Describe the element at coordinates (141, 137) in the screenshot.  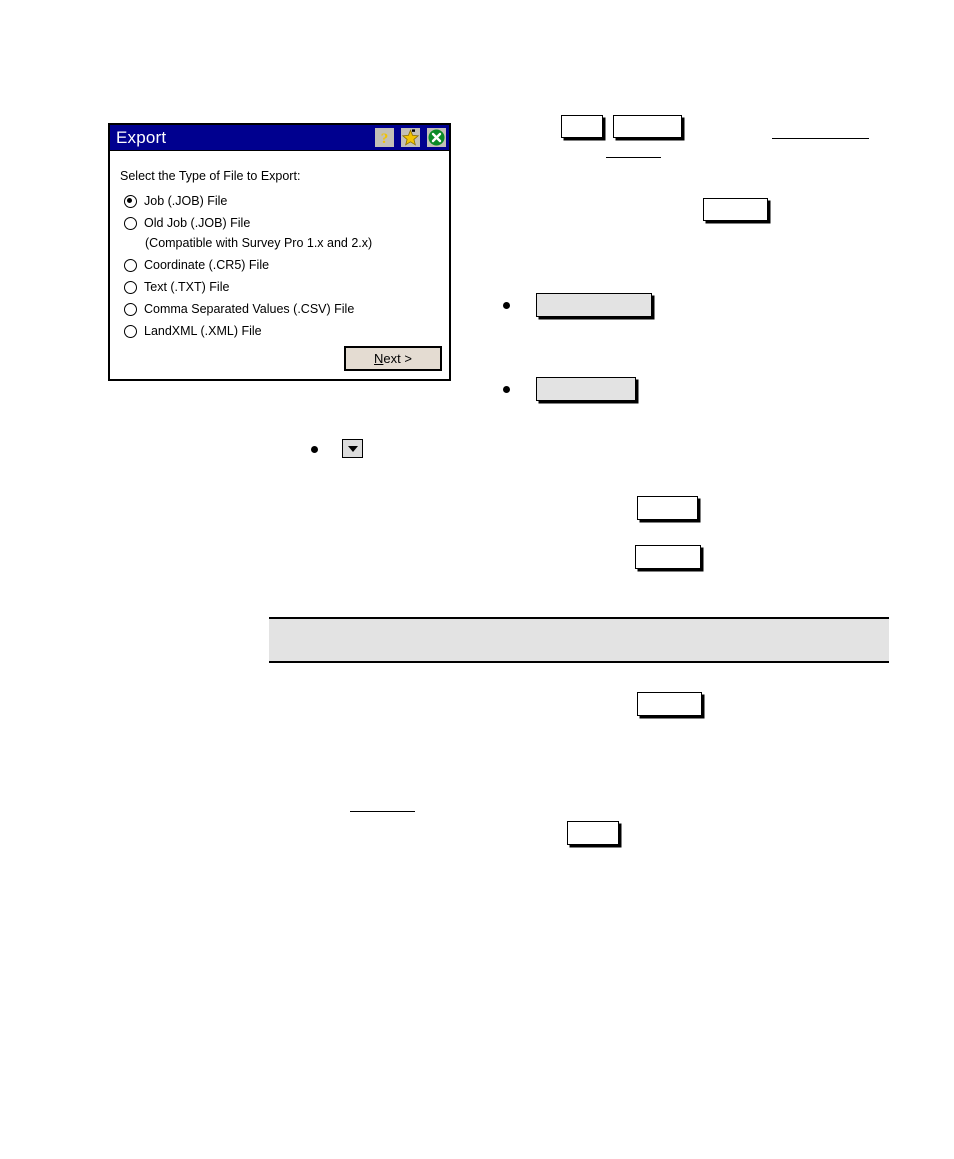
I see `dialog-title: Export` at that location.